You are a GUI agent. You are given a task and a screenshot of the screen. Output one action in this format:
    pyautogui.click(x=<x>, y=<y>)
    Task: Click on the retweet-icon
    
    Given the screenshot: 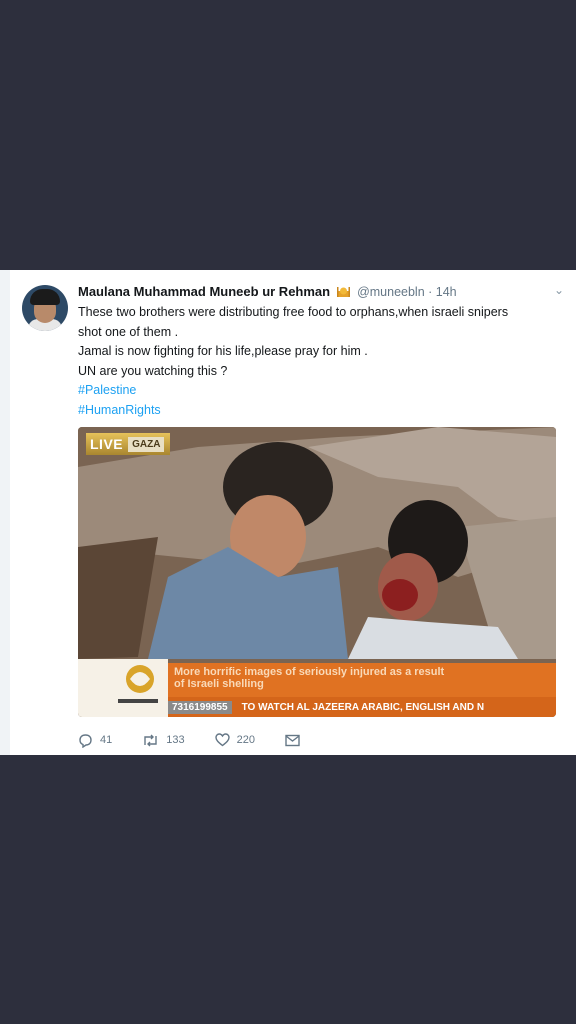 What is the action you would take?
    pyautogui.click(x=150, y=740)
    